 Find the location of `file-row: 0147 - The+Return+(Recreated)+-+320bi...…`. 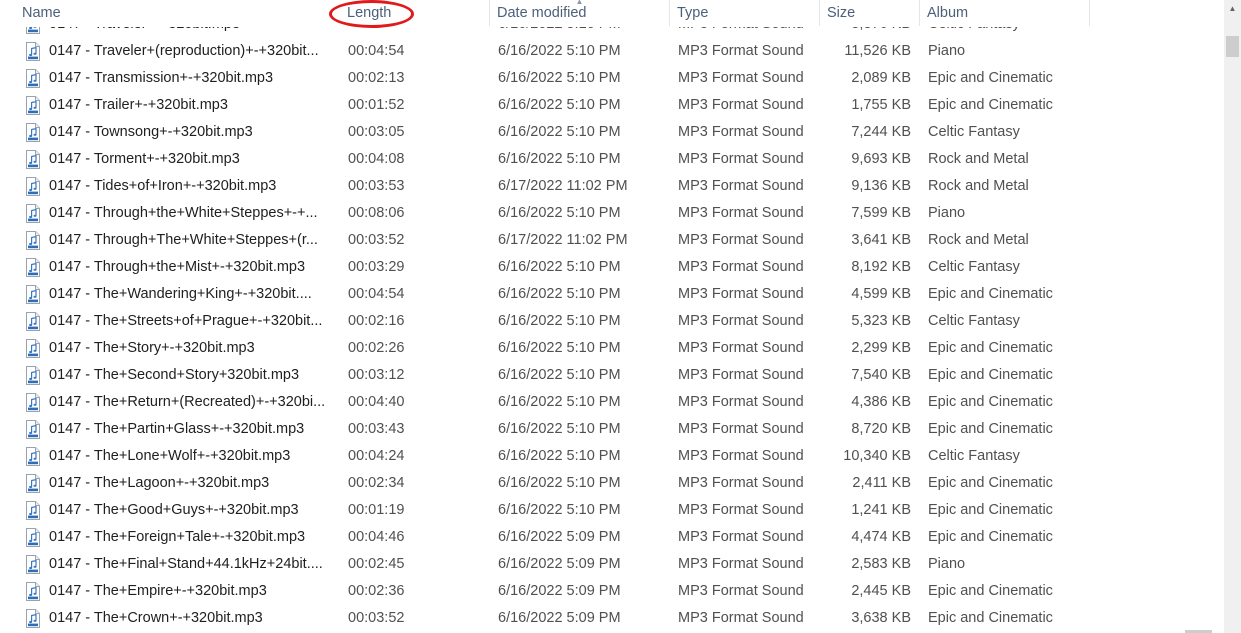

file-row: 0147 - The+Return+(Recreated)+-+320bi...… is located at coordinates (612, 402).